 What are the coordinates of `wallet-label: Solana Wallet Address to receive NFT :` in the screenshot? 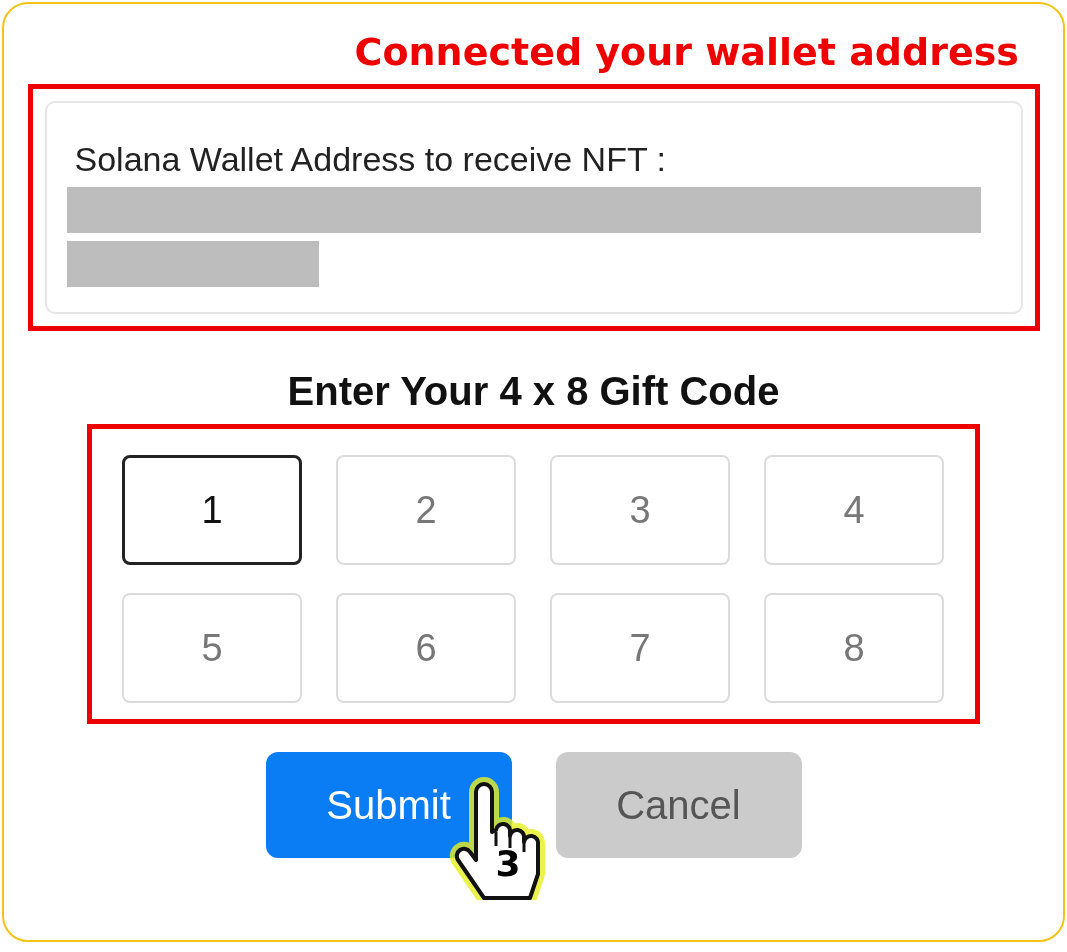 It's located at (370, 159).